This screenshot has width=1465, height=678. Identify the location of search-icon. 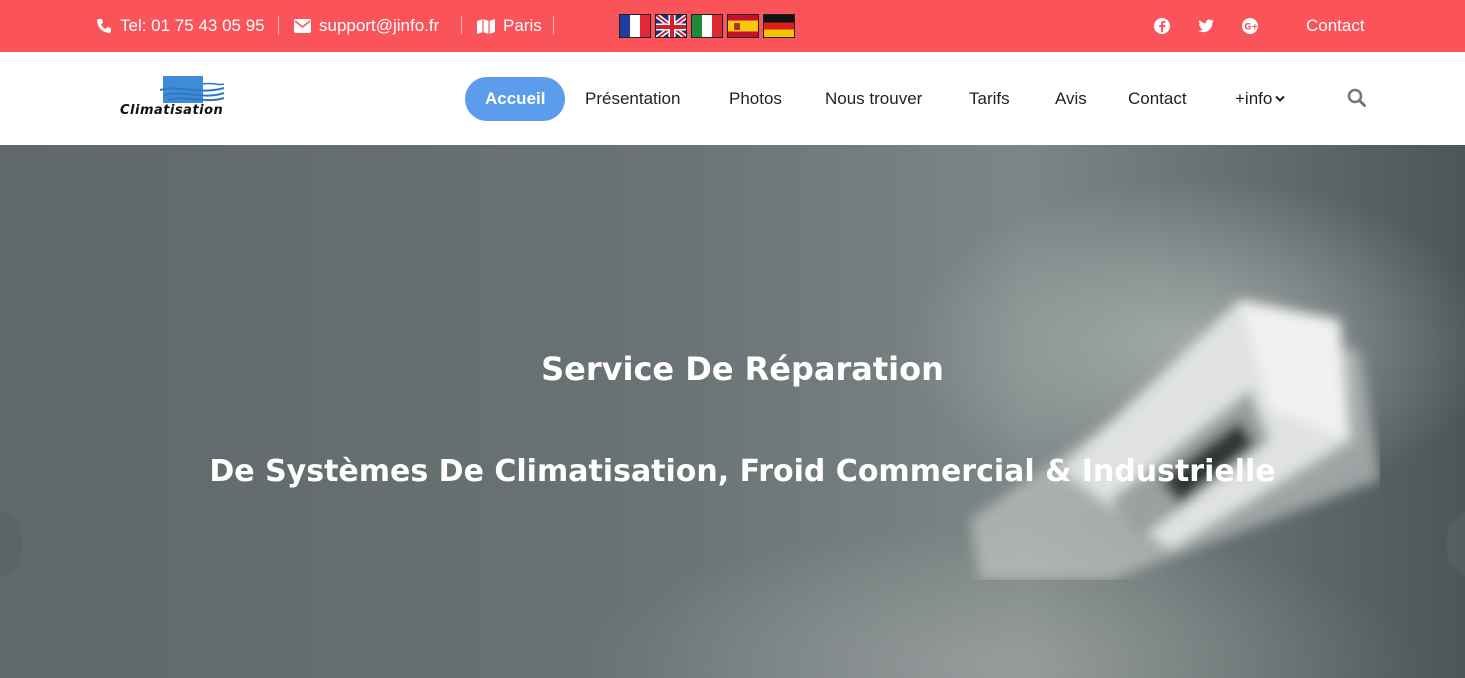
(1356, 97).